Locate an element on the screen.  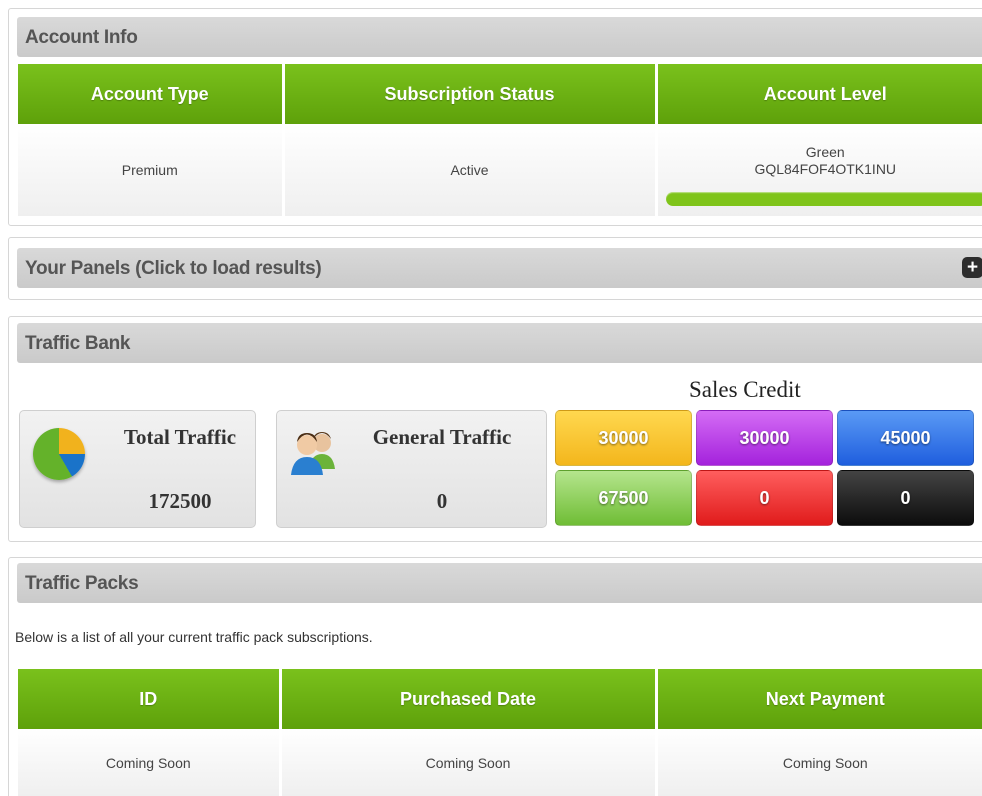
subscription-status-value: Active is located at coordinates (470, 170).